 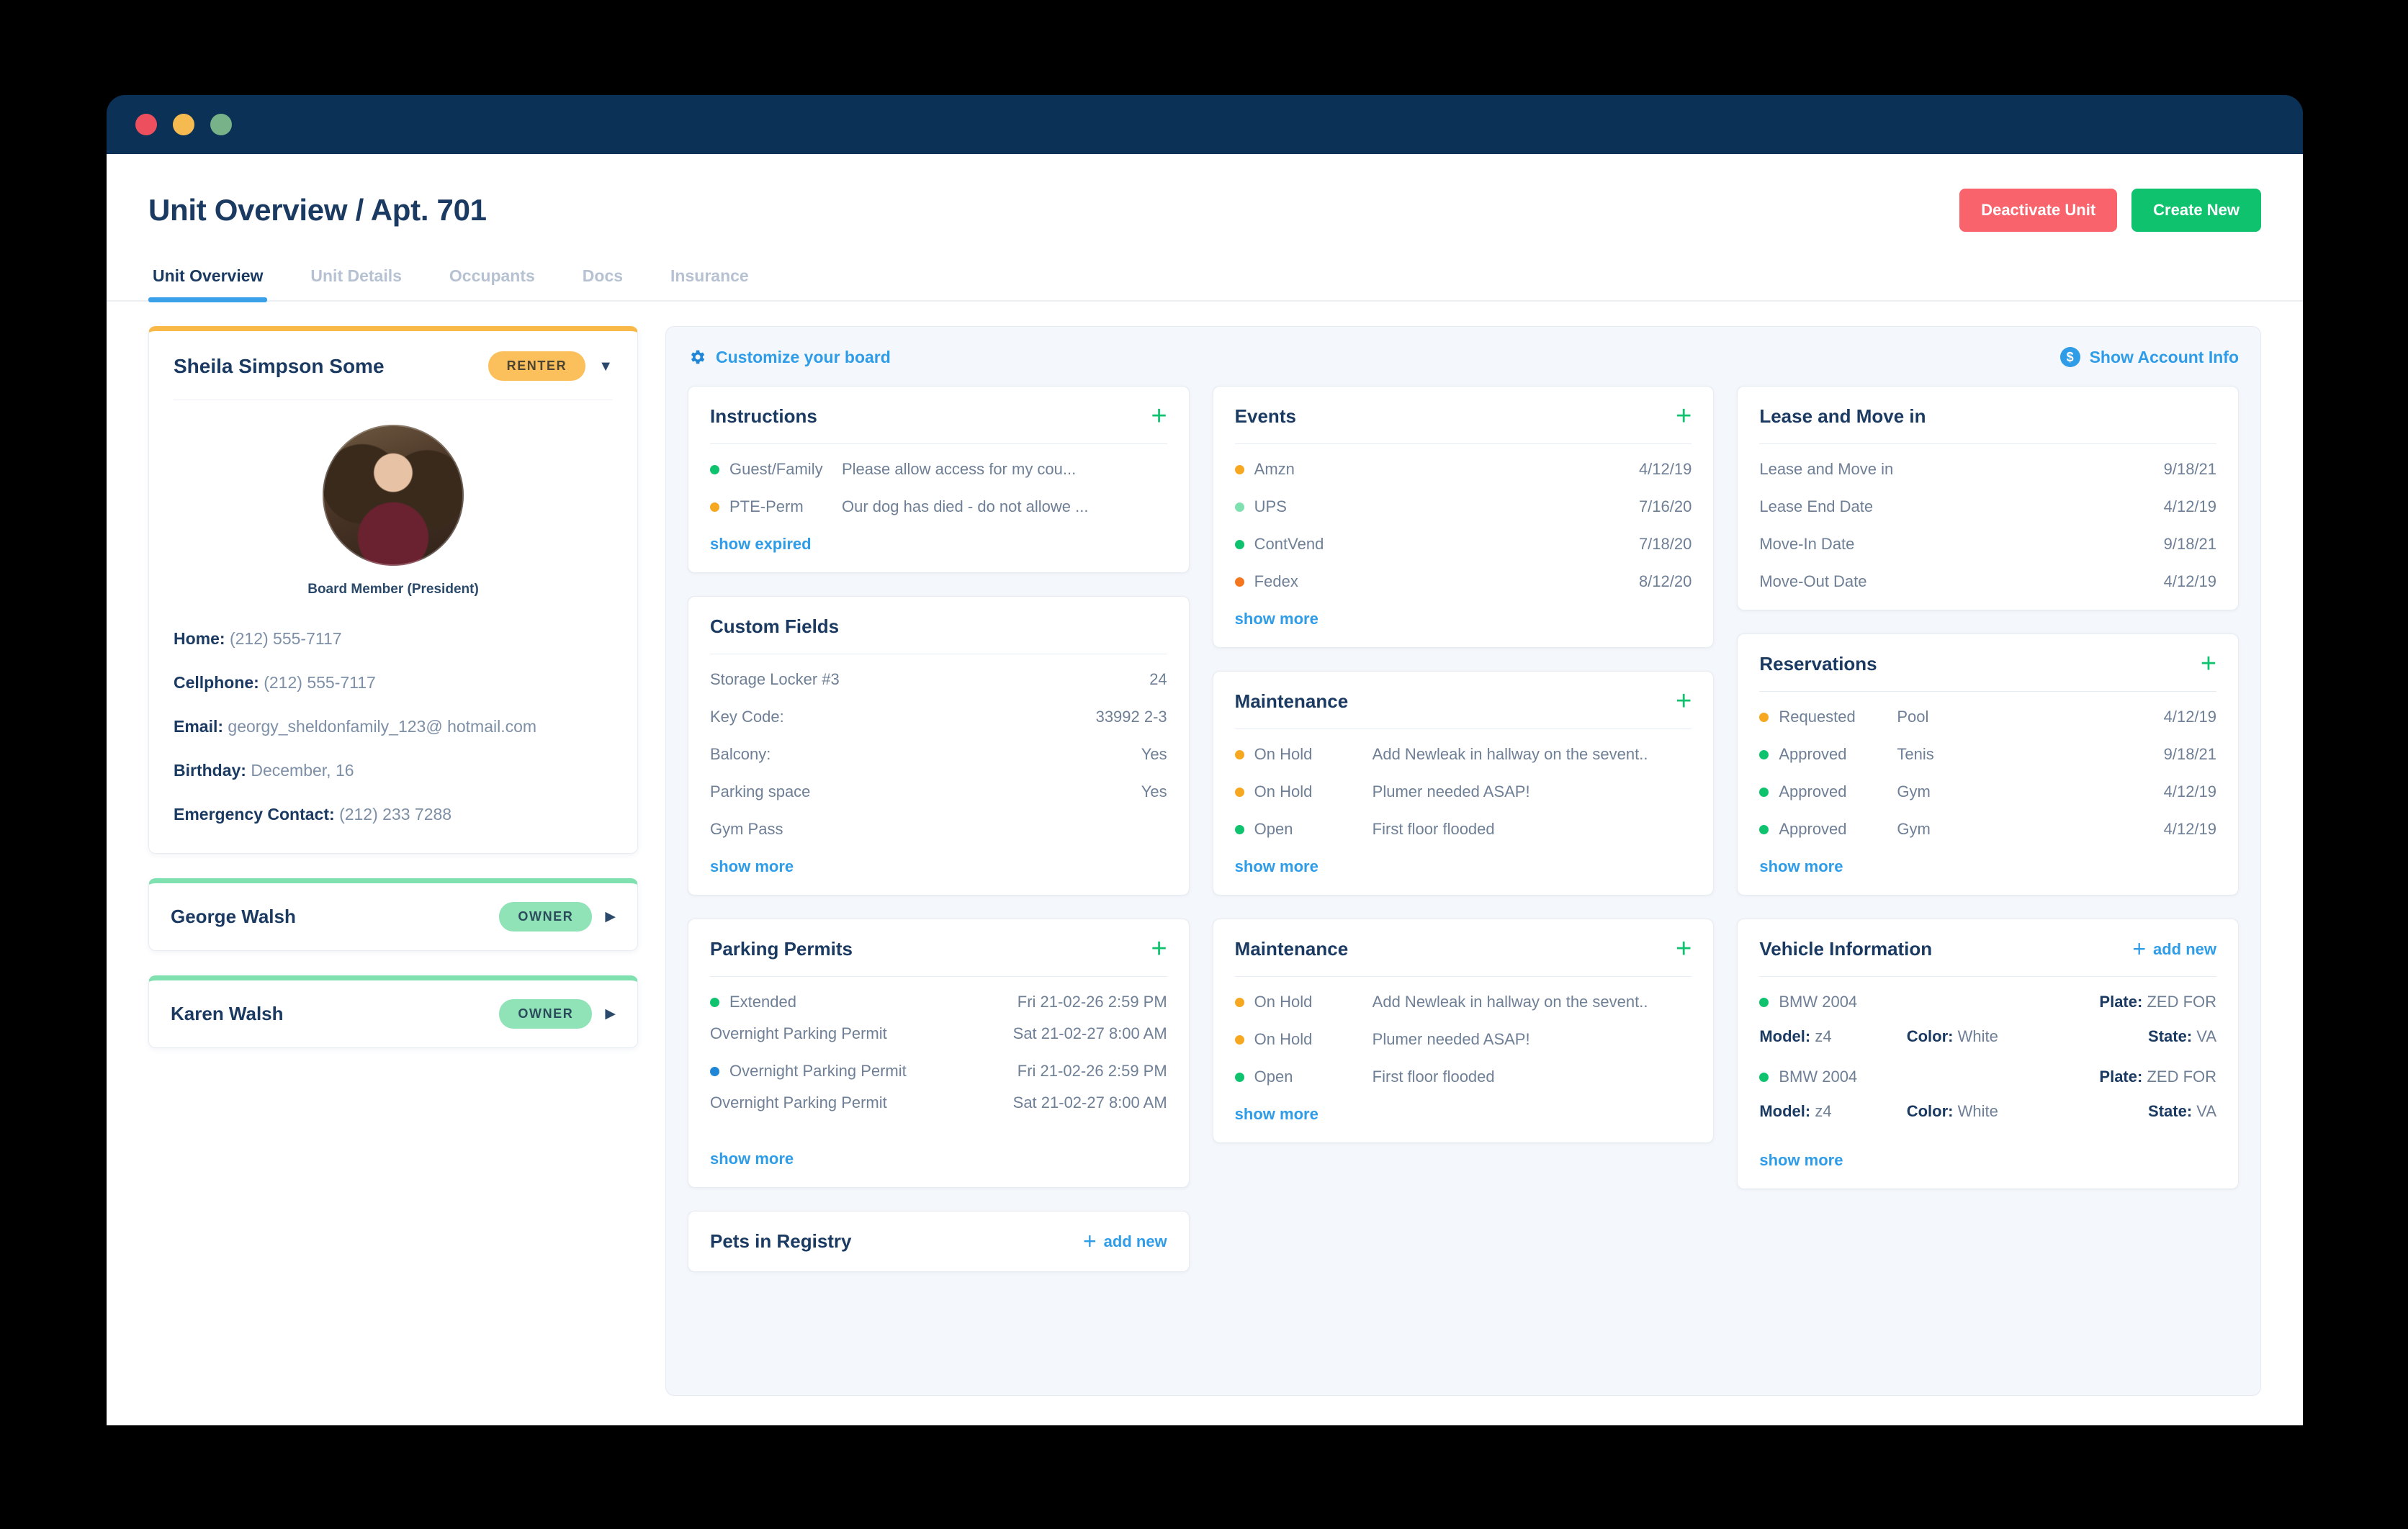 I want to click on vehicle-row-details: Model: z4 Color: White State: VA, so click(x=1987, y=1111).